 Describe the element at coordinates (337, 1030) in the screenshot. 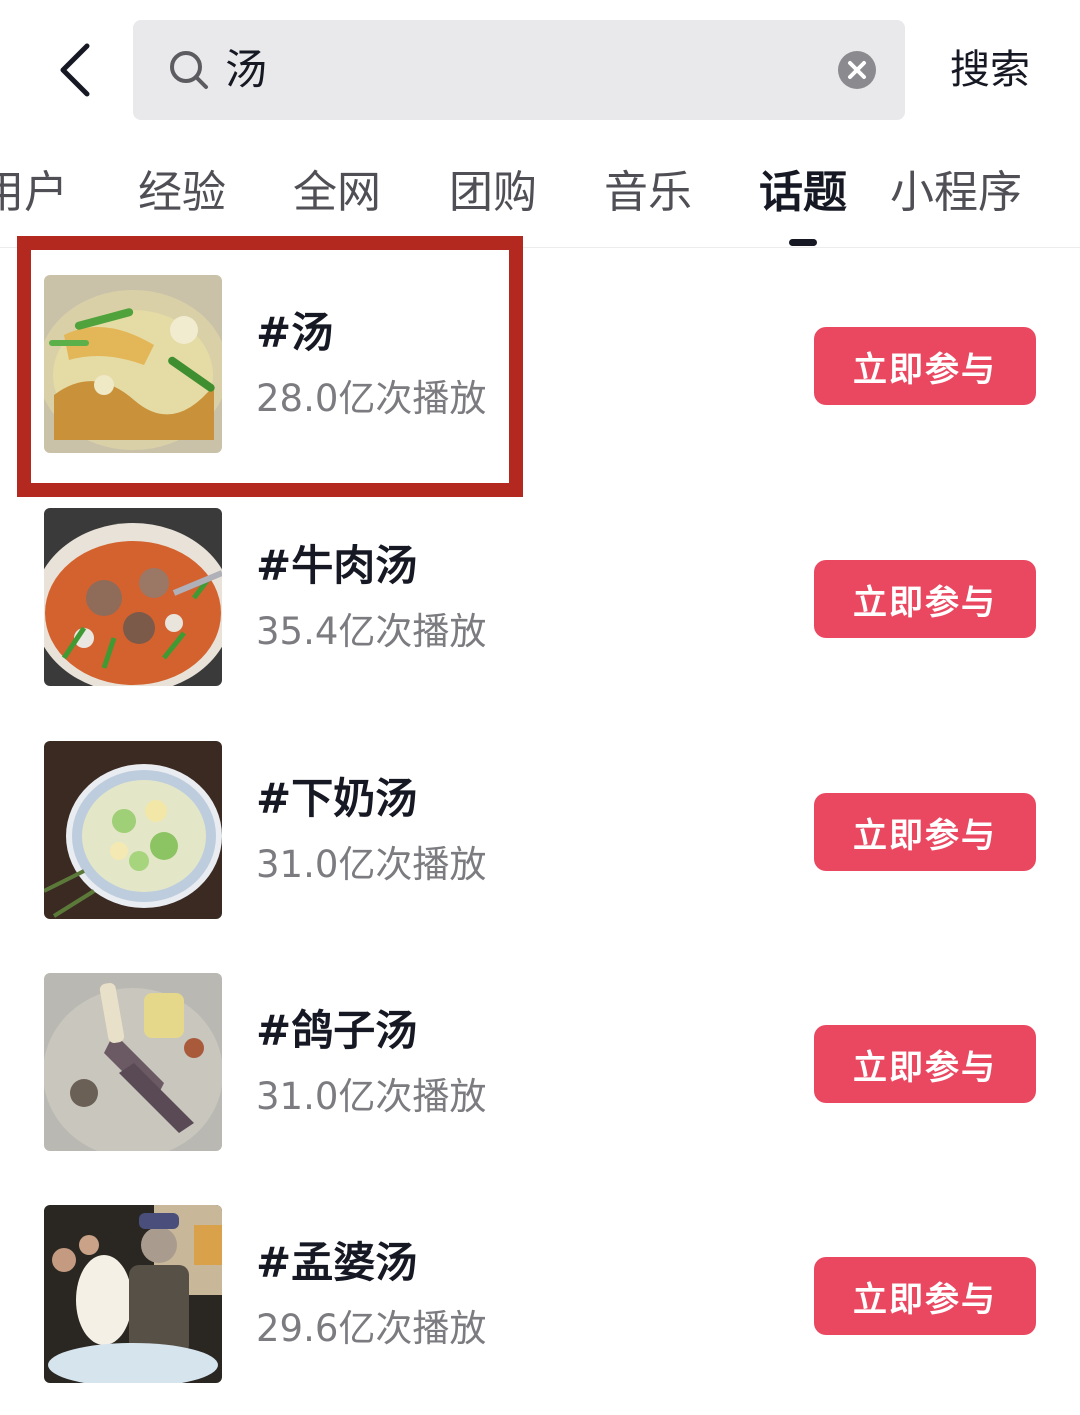

I see `topic-title: #鸽子汤` at that location.